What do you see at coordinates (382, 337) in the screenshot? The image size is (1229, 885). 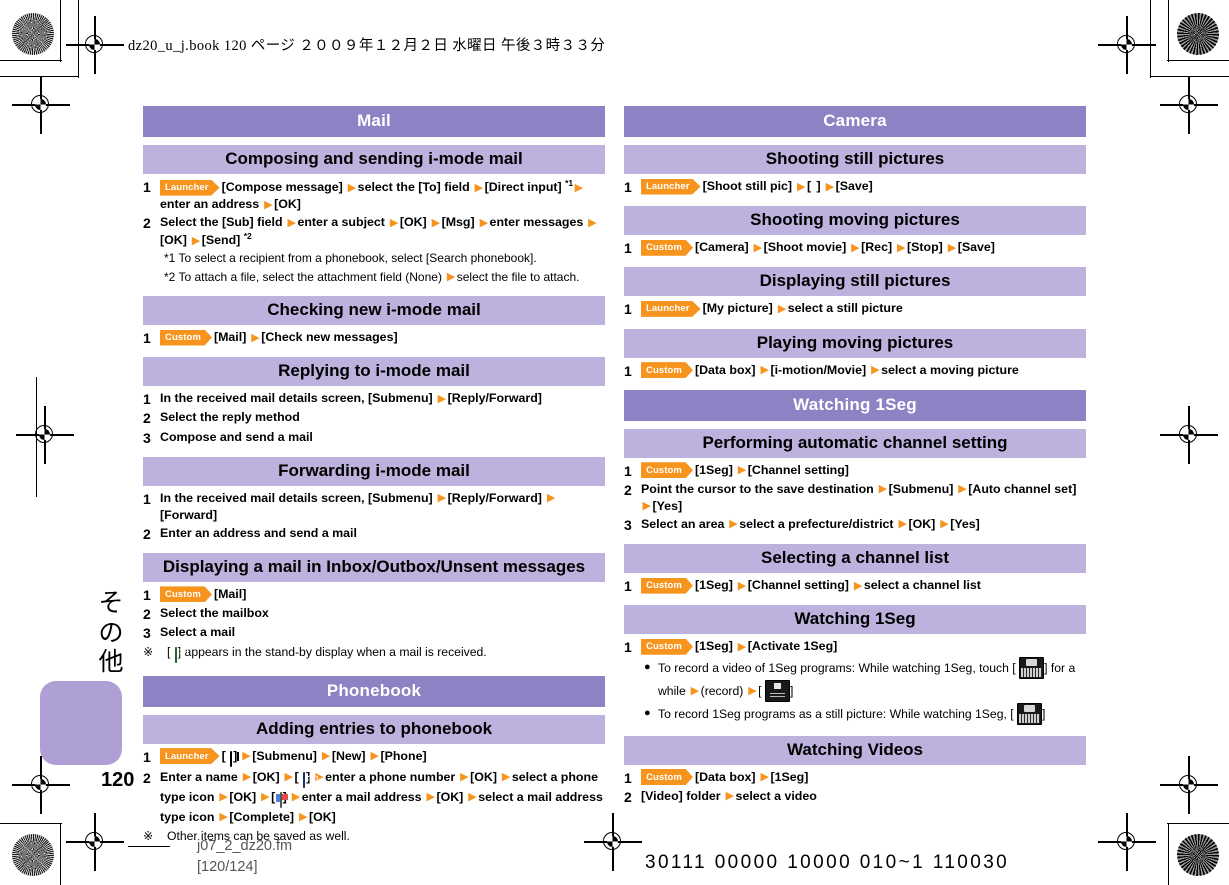 I see `step-text: Custom [Mail] ▶ [Check new messages]` at bounding box center [382, 337].